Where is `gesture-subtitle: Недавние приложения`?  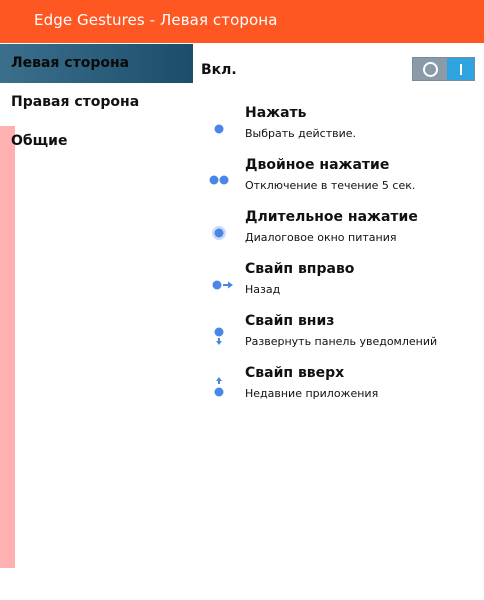 gesture-subtitle: Недавние приложения is located at coordinates (312, 393).